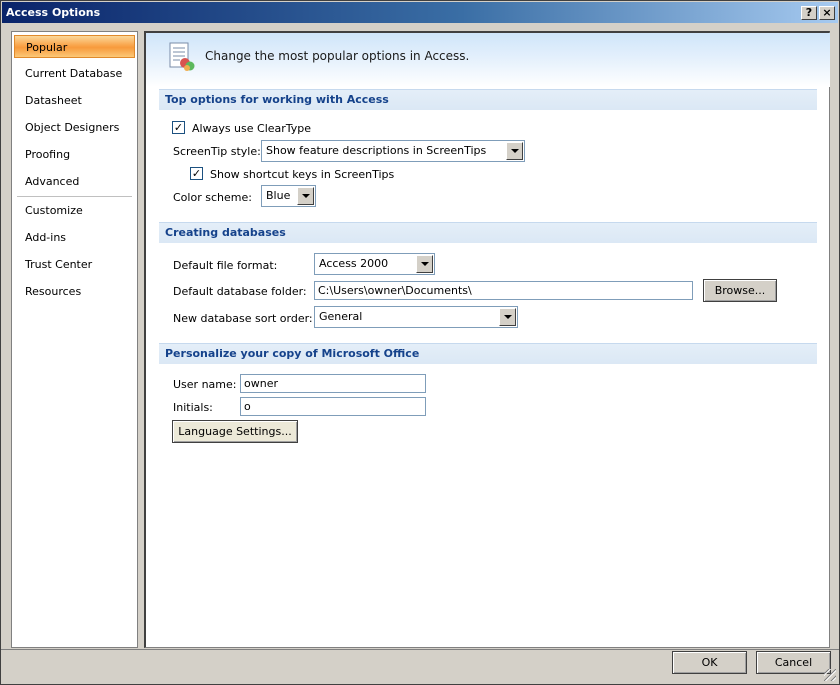 This screenshot has width=840, height=685. What do you see at coordinates (793, 662) in the screenshot?
I see `cancel-button: Cancel` at bounding box center [793, 662].